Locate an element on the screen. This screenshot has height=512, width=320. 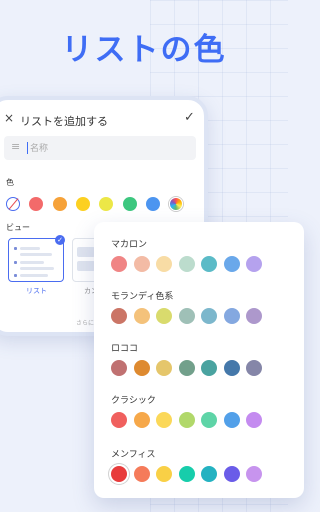
palette-group-title: メンフィス is located at coordinates (133, 455).